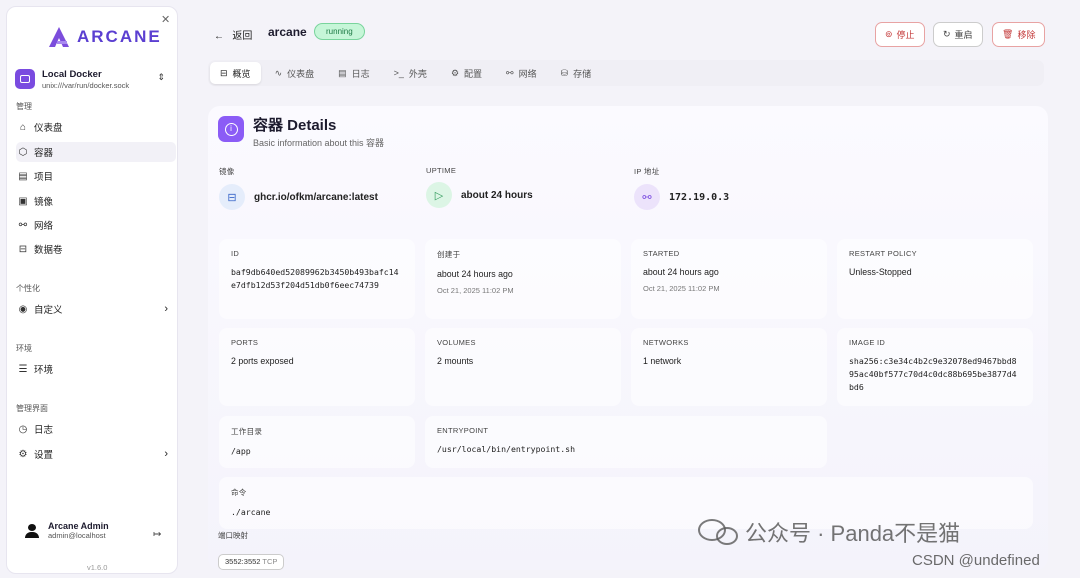 The image size is (1080, 578). What do you see at coordinates (23, 152) in the screenshot?
I see `box-icon: ⬡` at bounding box center [23, 152].